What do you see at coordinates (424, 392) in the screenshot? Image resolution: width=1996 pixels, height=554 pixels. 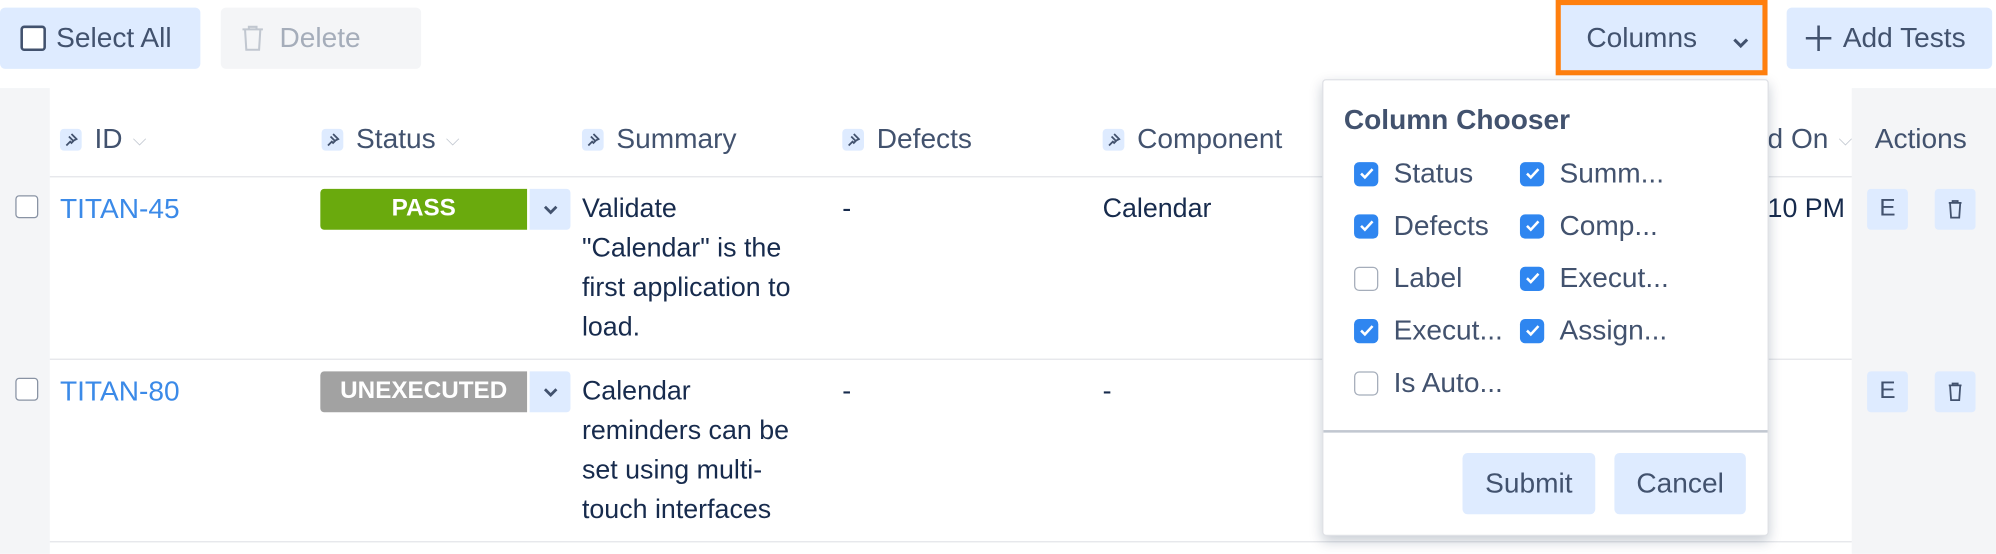 I see `status-lozenge: UNEXECUTED` at bounding box center [424, 392].